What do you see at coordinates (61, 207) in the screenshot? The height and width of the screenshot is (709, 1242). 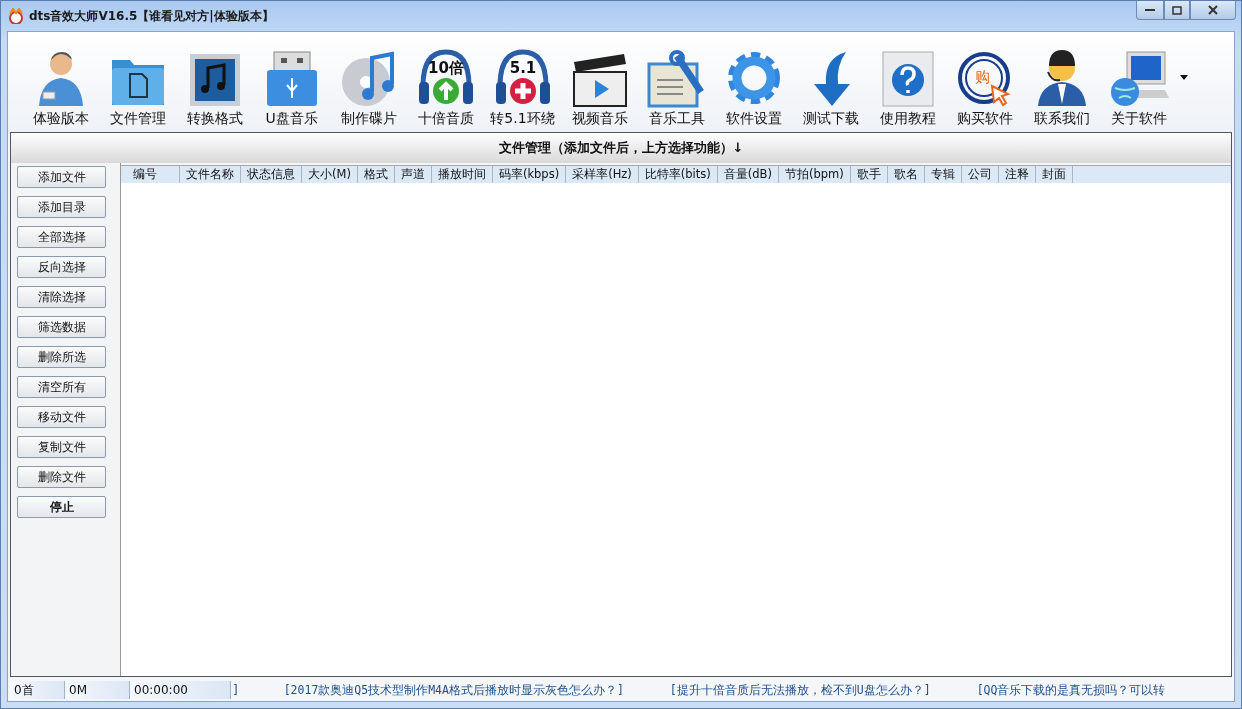 I see `action-button: 添加目录` at bounding box center [61, 207].